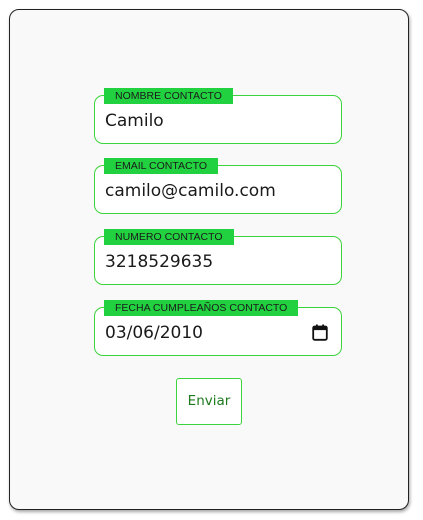 The height and width of the screenshot is (520, 423). What do you see at coordinates (169, 237) in the screenshot?
I see `numero-contacto-label: NUMERO CONTACTO` at bounding box center [169, 237].